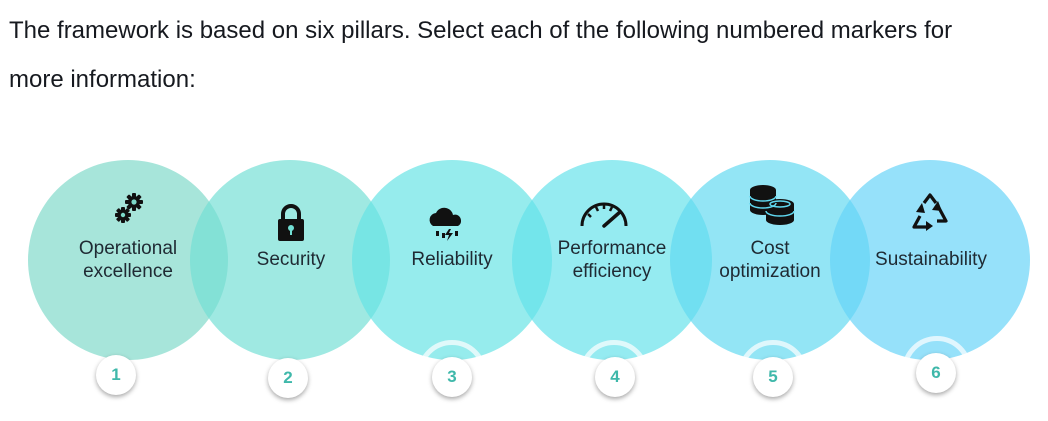 The height and width of the screenshot is (421, 1048). I want to click on marker-1-button: 1, so click(116, 375).